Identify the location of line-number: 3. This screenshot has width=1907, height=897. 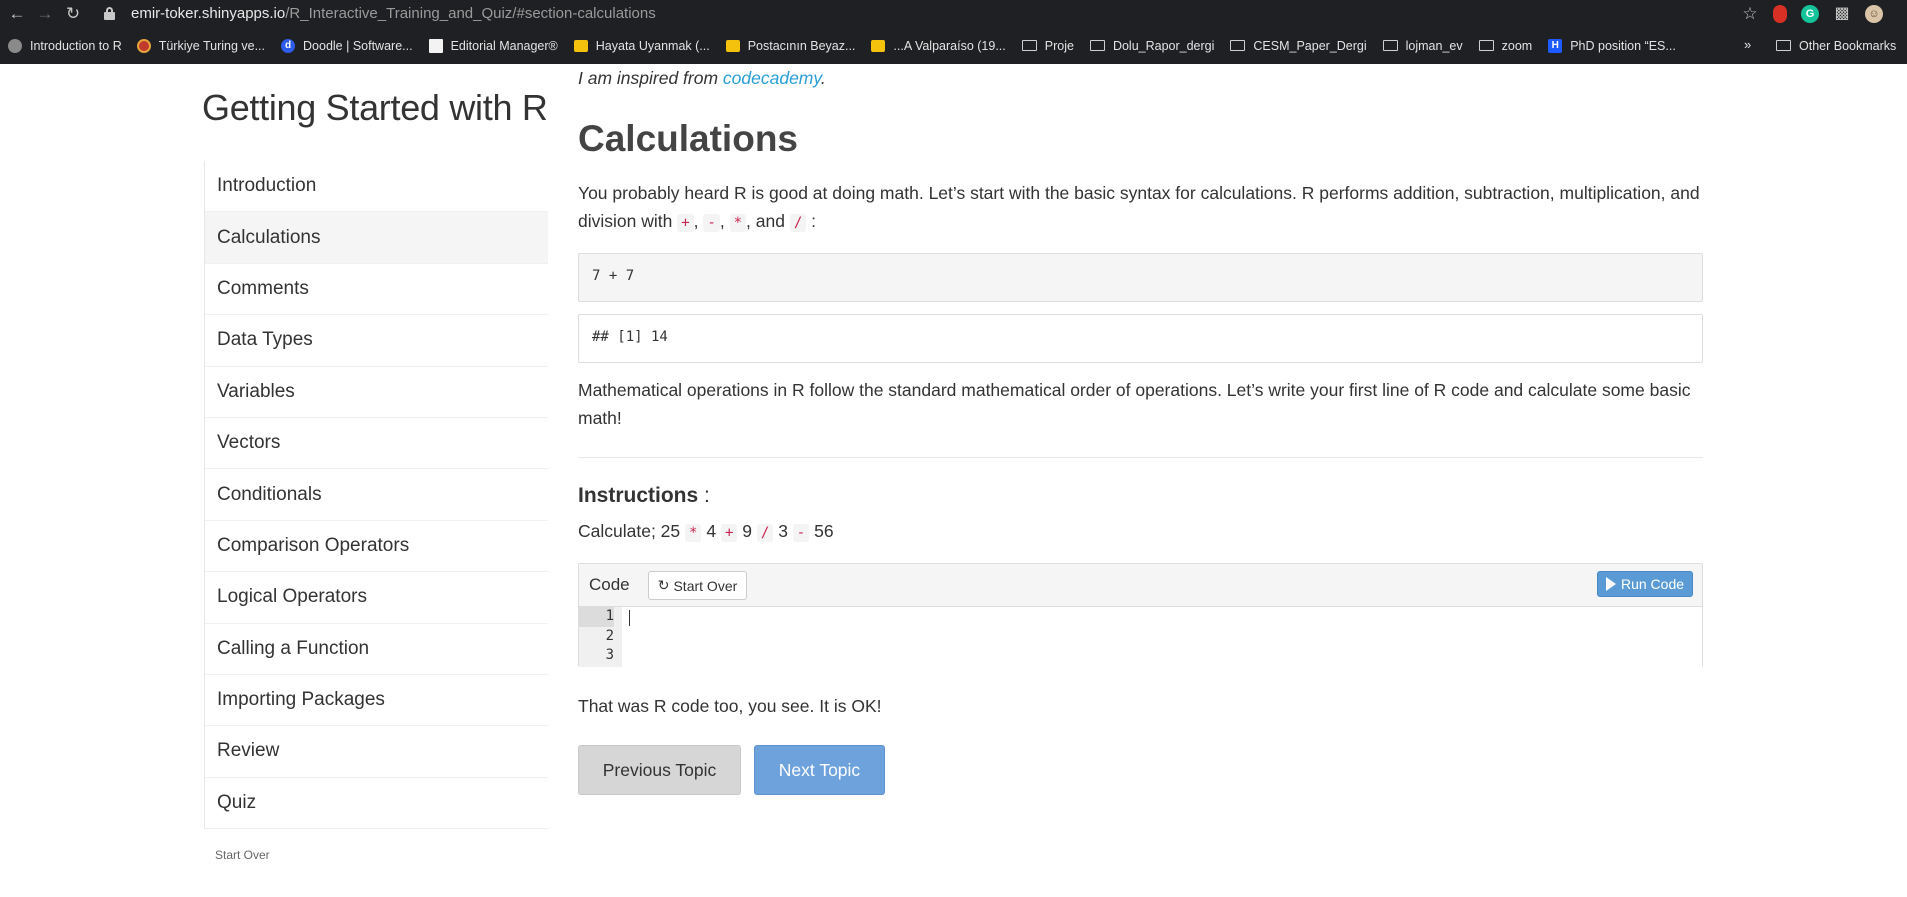
(609, 655).